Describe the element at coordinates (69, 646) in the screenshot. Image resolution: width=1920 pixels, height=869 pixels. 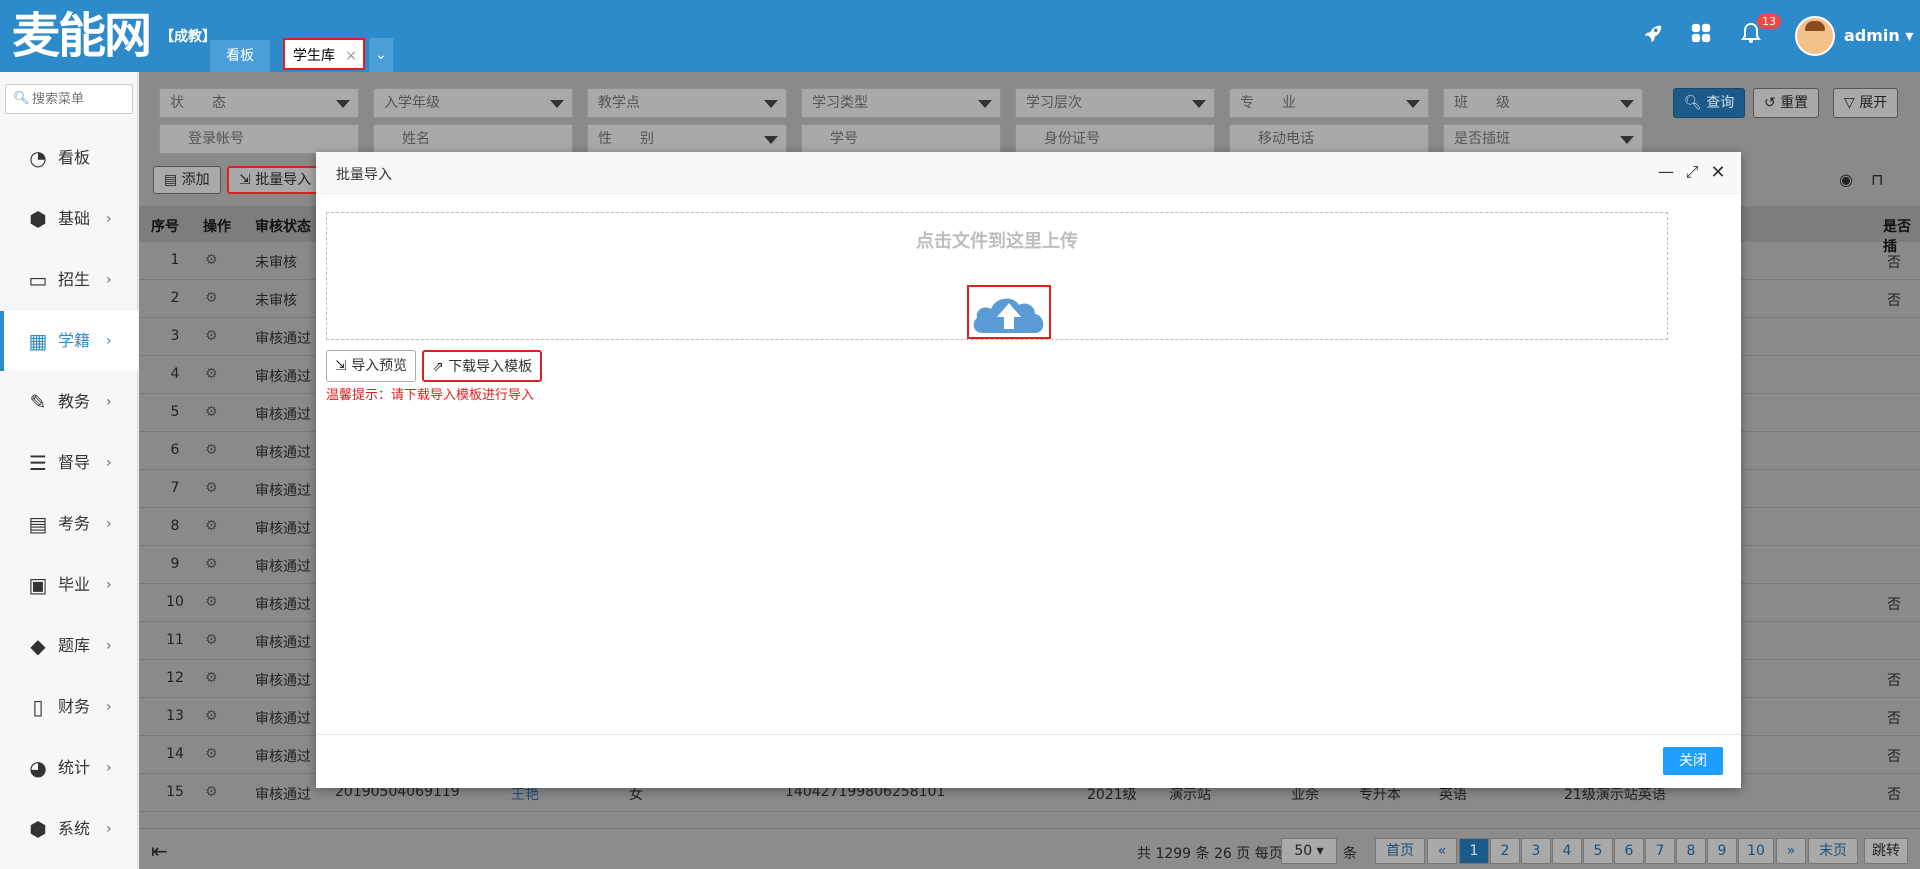
I see `sidebar-item-question-bank: ◆ 题库 ›` at that location.